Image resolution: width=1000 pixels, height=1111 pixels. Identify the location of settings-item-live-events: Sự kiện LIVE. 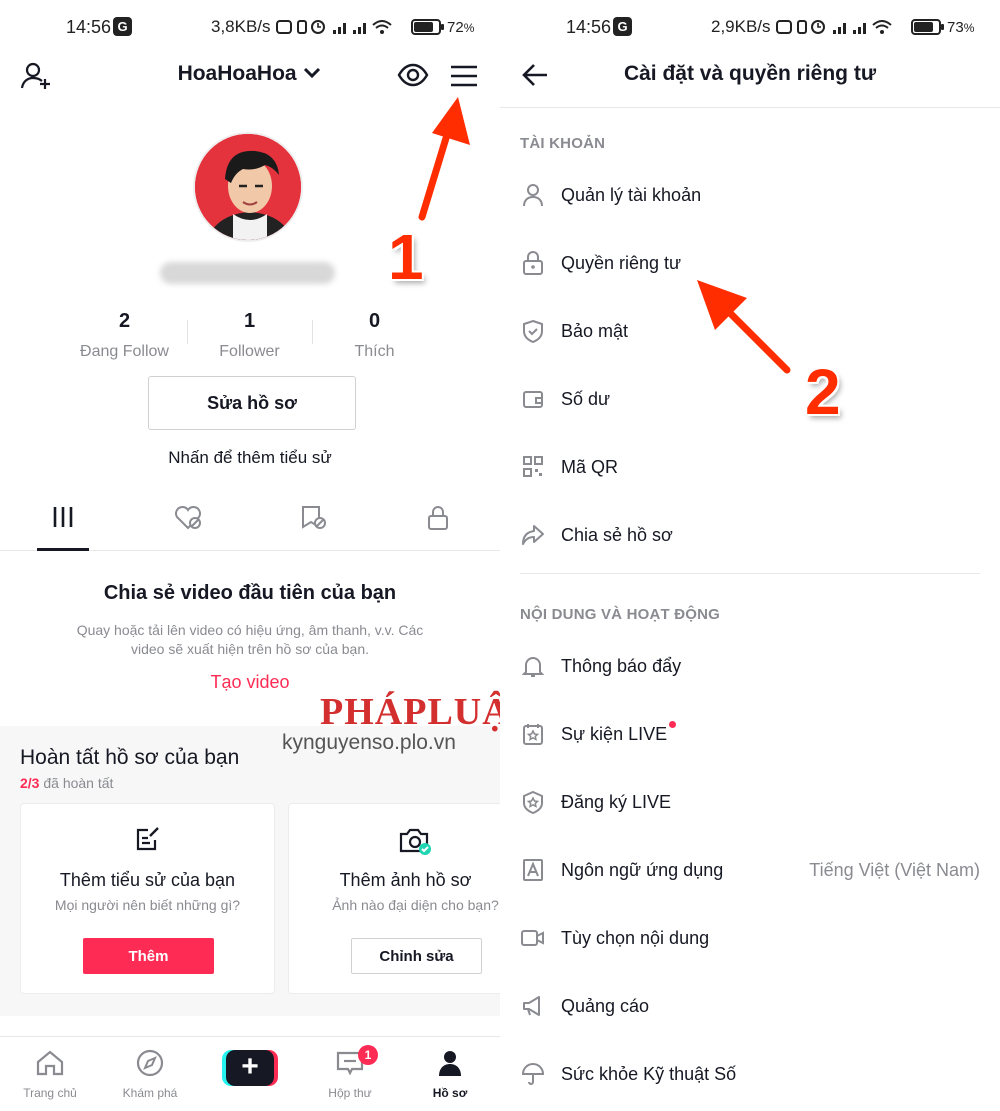
(750, 734).